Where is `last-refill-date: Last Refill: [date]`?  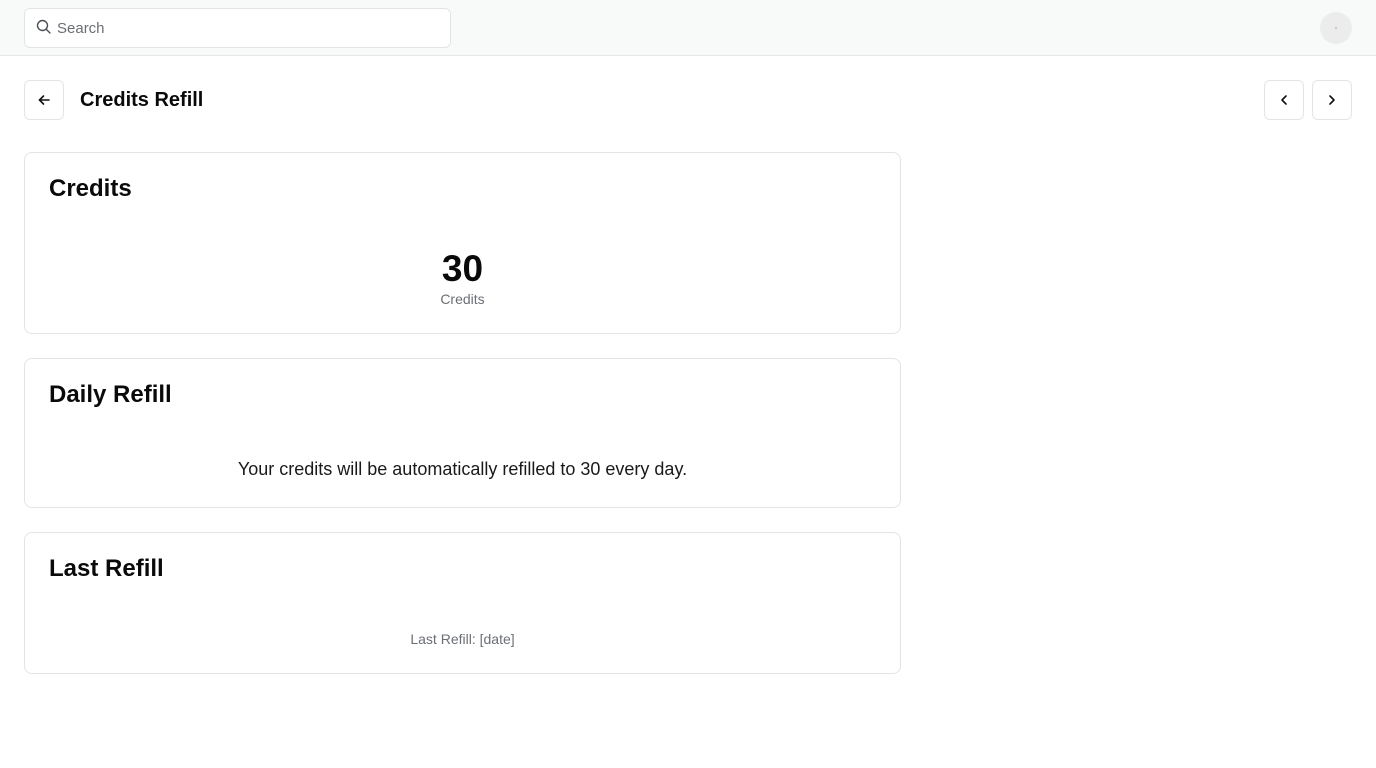
last-refill-date: Last Refill: [date] is located at coordinates (462, 639).